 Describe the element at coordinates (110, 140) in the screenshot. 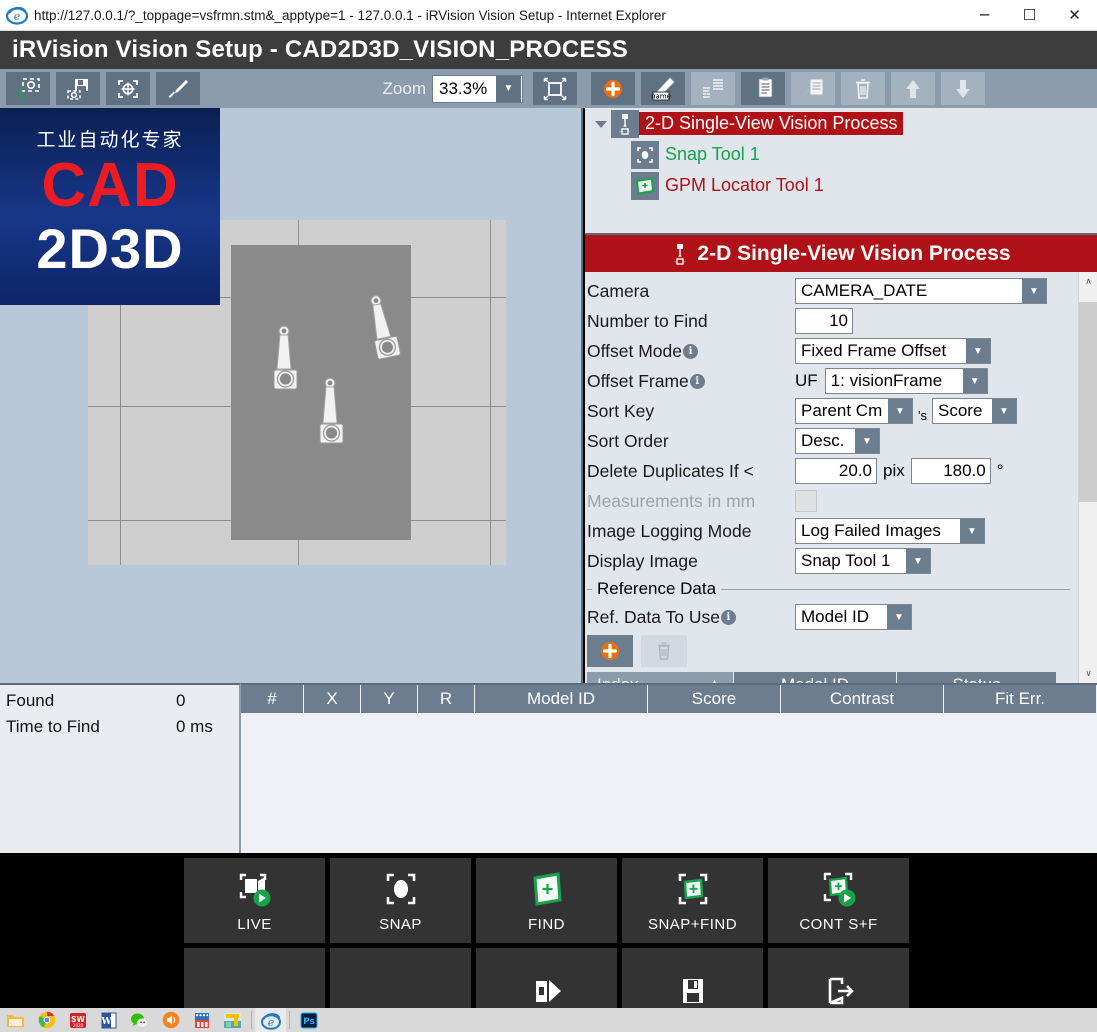

I see `logo-chinese-text: 工业自动化专家` at that location.